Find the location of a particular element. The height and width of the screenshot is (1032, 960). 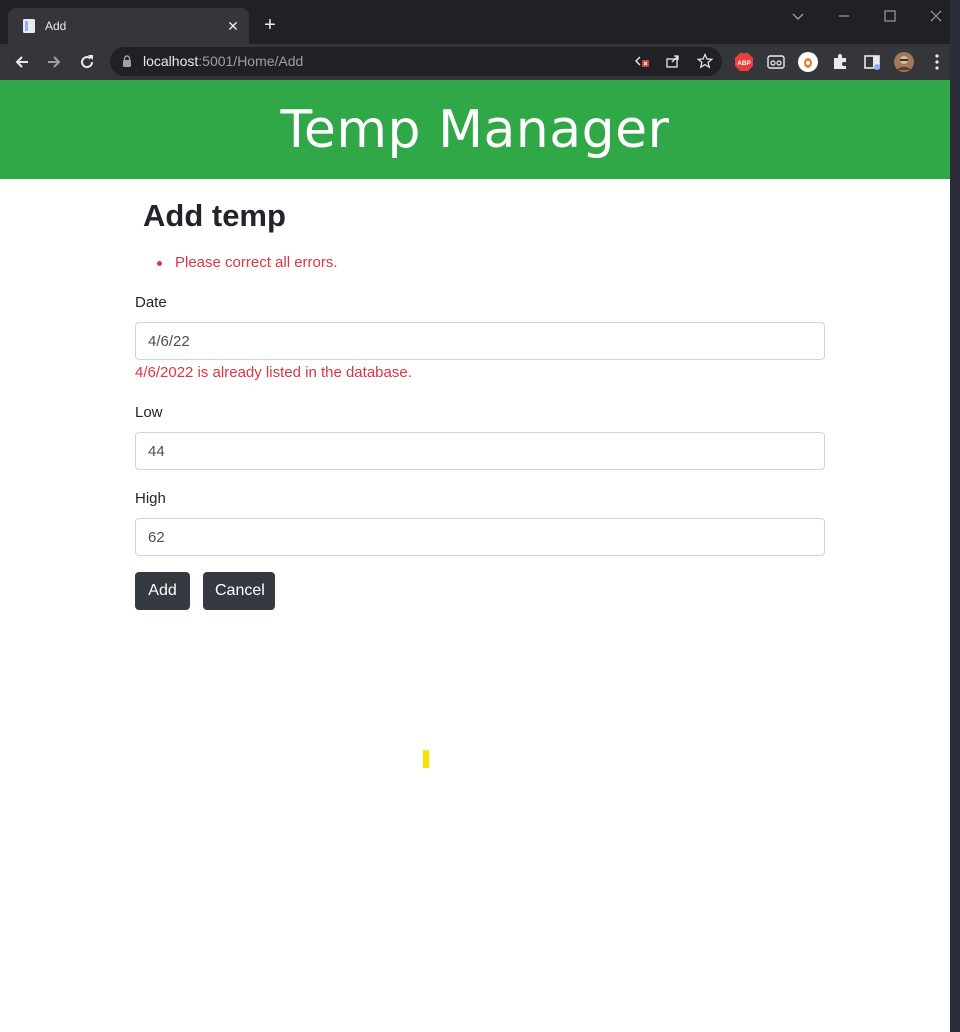

cancel-button: Cancel is located at coordinates (239, 591).